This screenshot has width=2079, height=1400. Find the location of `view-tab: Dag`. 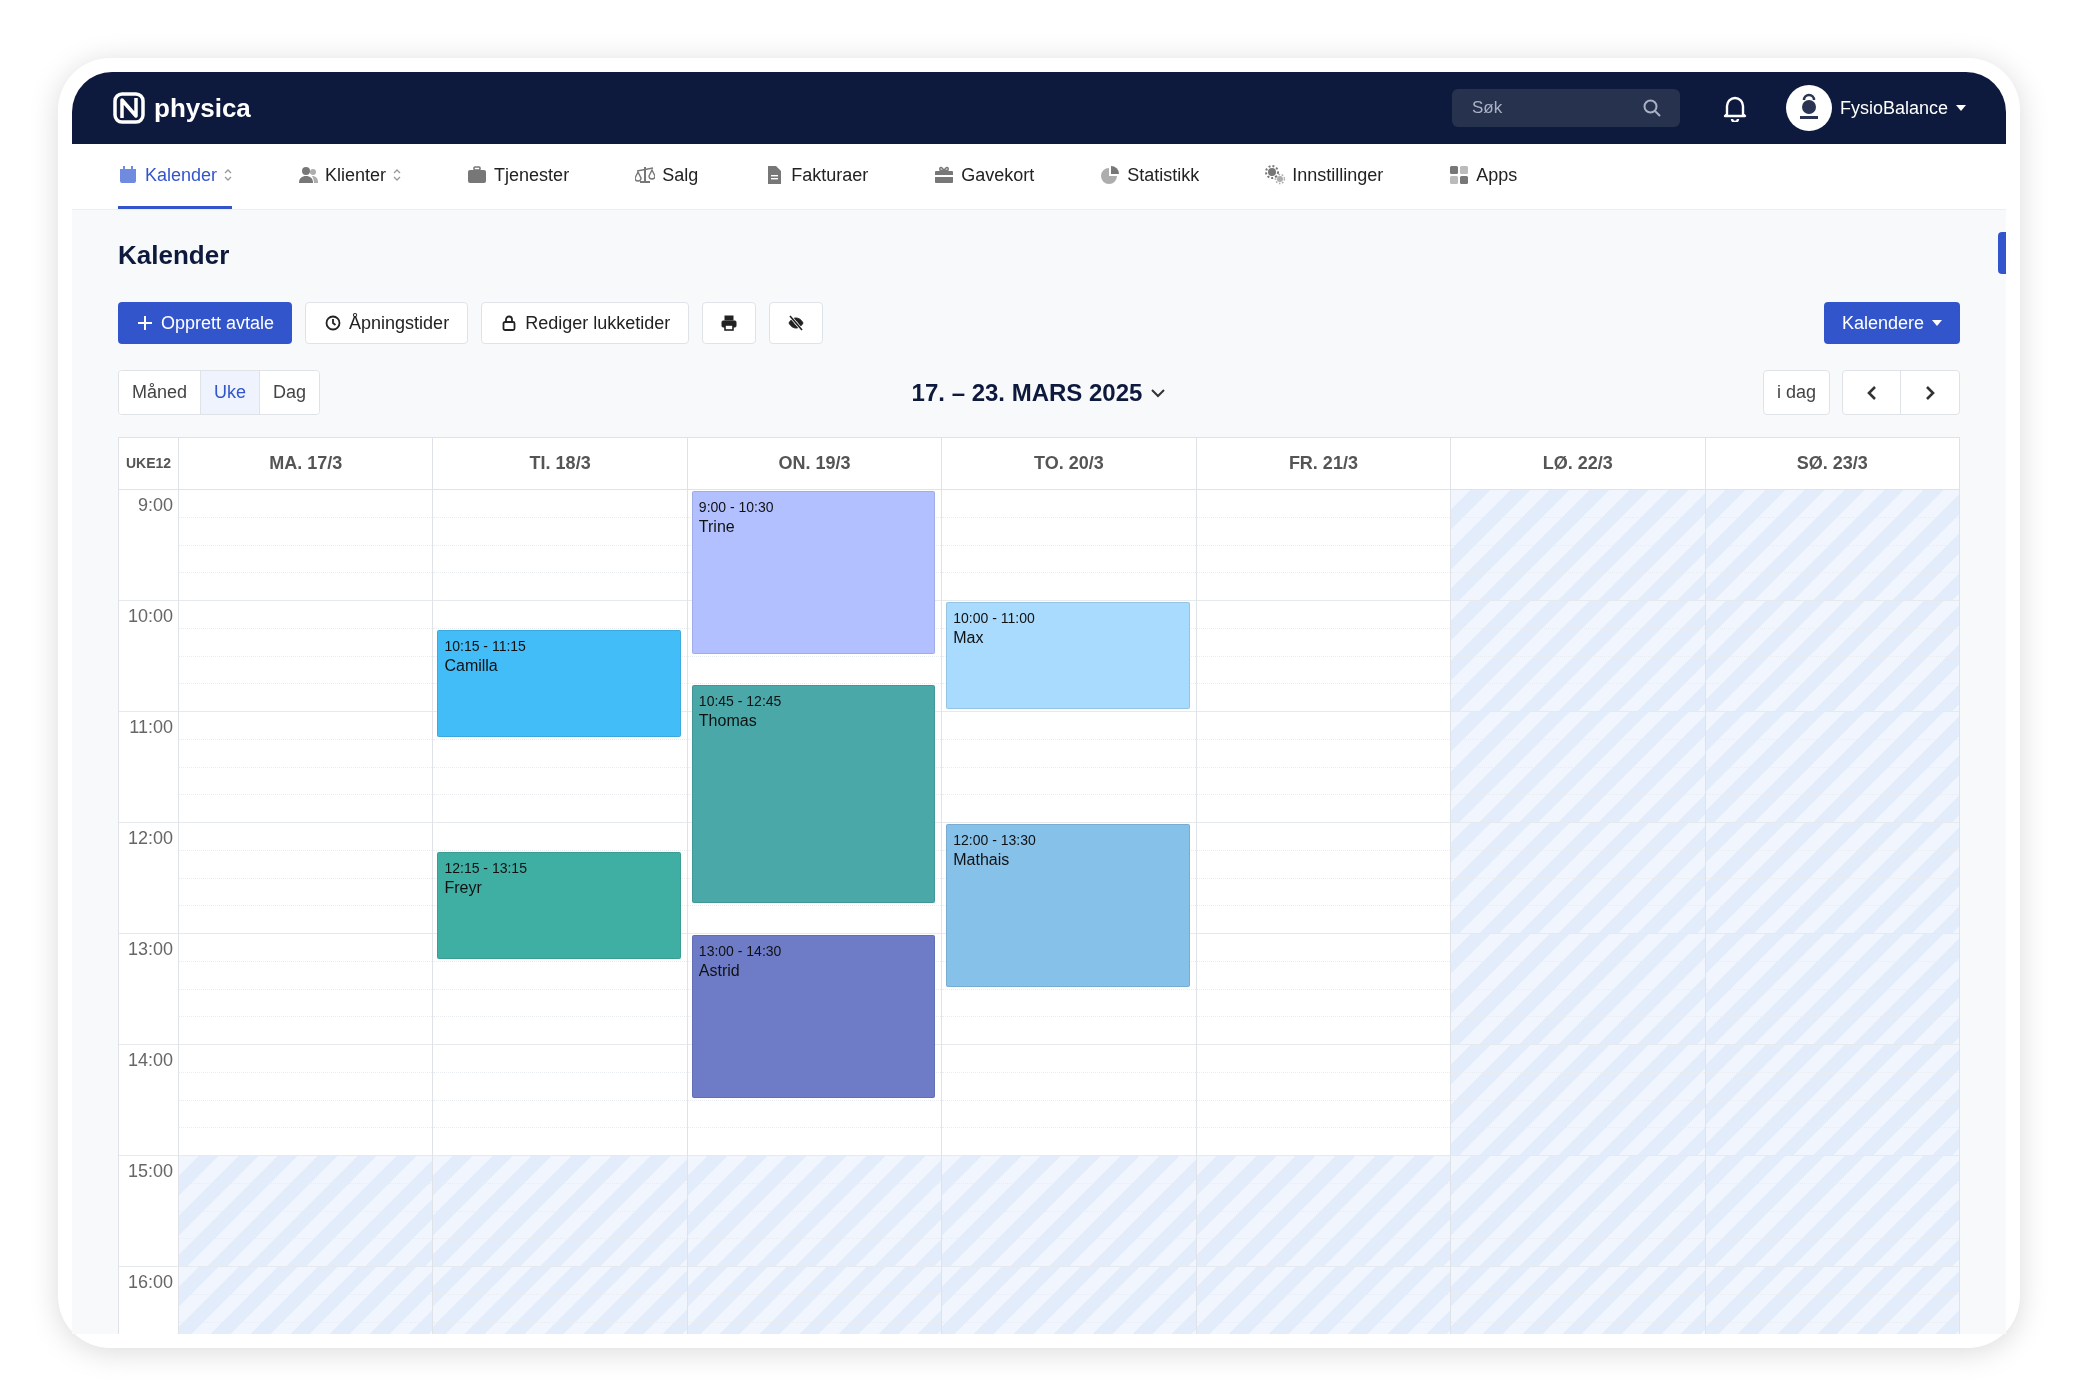

view-tab: Dag is located at coordinates (289, 392).